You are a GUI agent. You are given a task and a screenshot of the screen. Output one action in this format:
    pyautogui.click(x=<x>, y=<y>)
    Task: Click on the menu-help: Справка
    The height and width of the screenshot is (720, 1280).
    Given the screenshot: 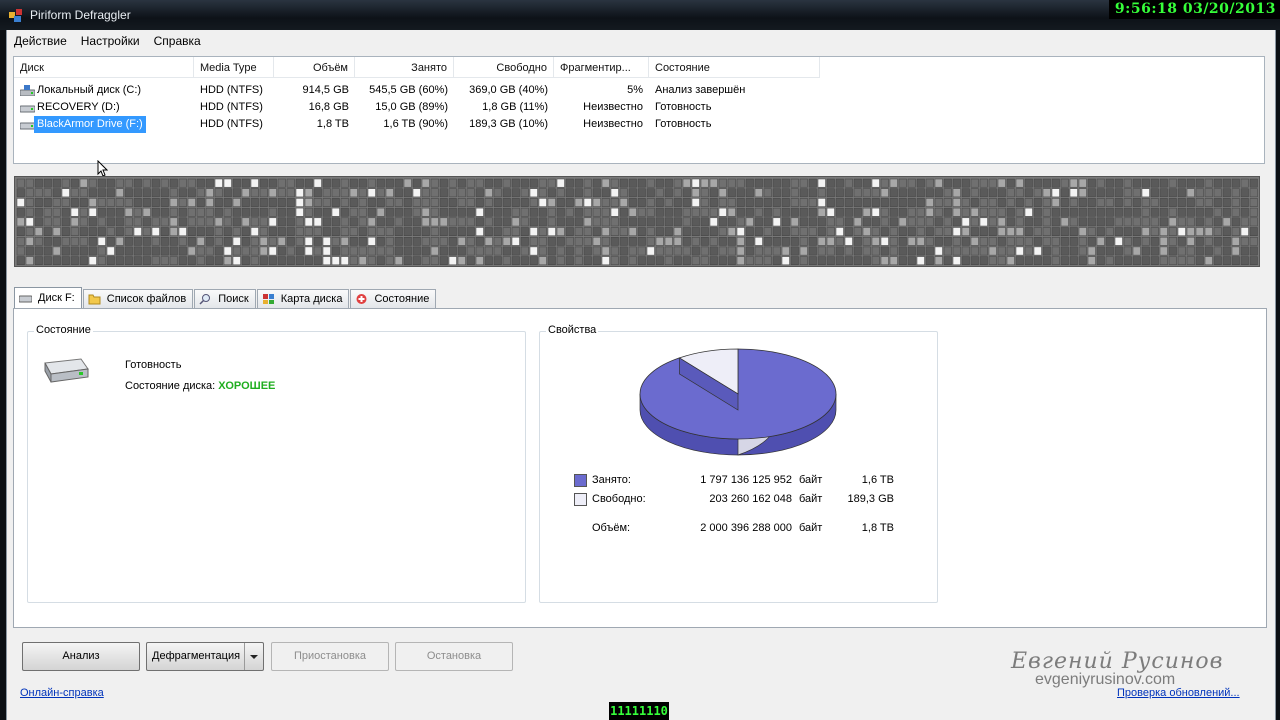 What is the action you would take?
    pyautogui.click(x=177, y=41)
    